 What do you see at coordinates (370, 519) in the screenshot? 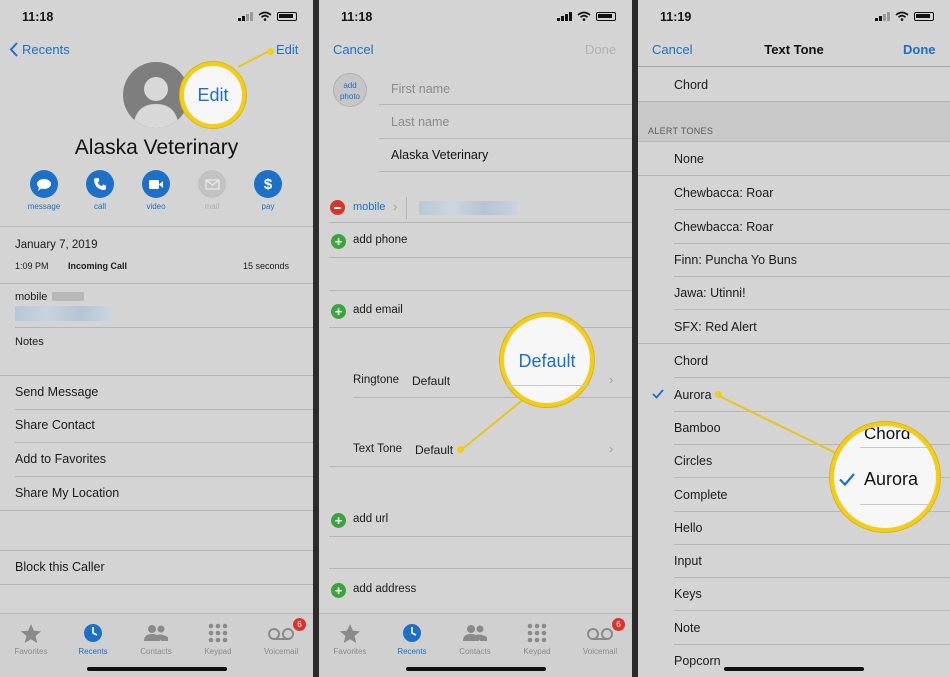
I see `add-url-button: add url` at bounding box center [370, 519].